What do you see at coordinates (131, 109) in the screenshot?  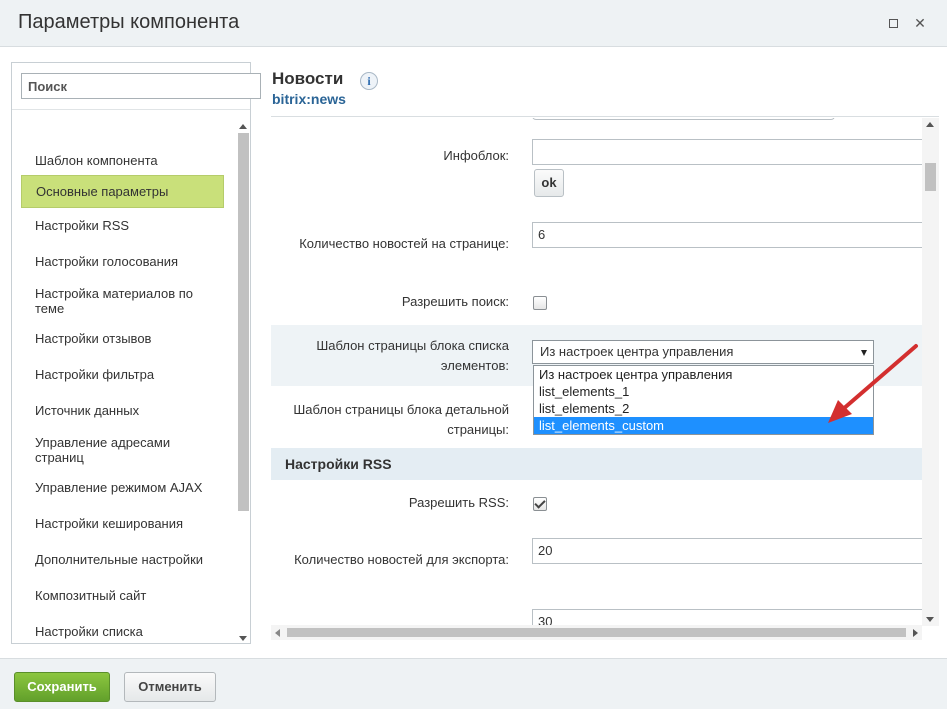 I see `sidebar-divider` at bounding box center [131, 109].